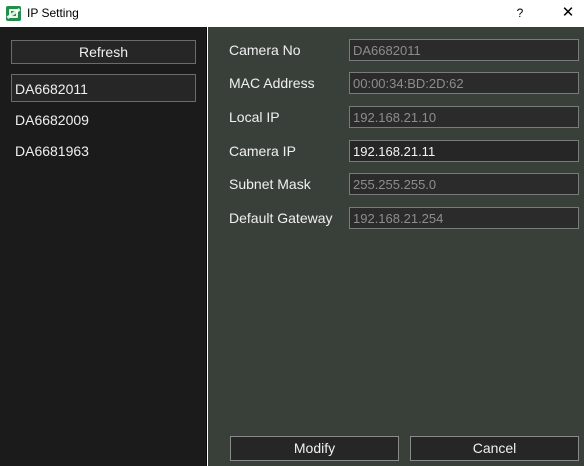 Image resolution: width=584 pixels, height=466 pixels. I want to click on modify-button: Modify, so click(314, 448).